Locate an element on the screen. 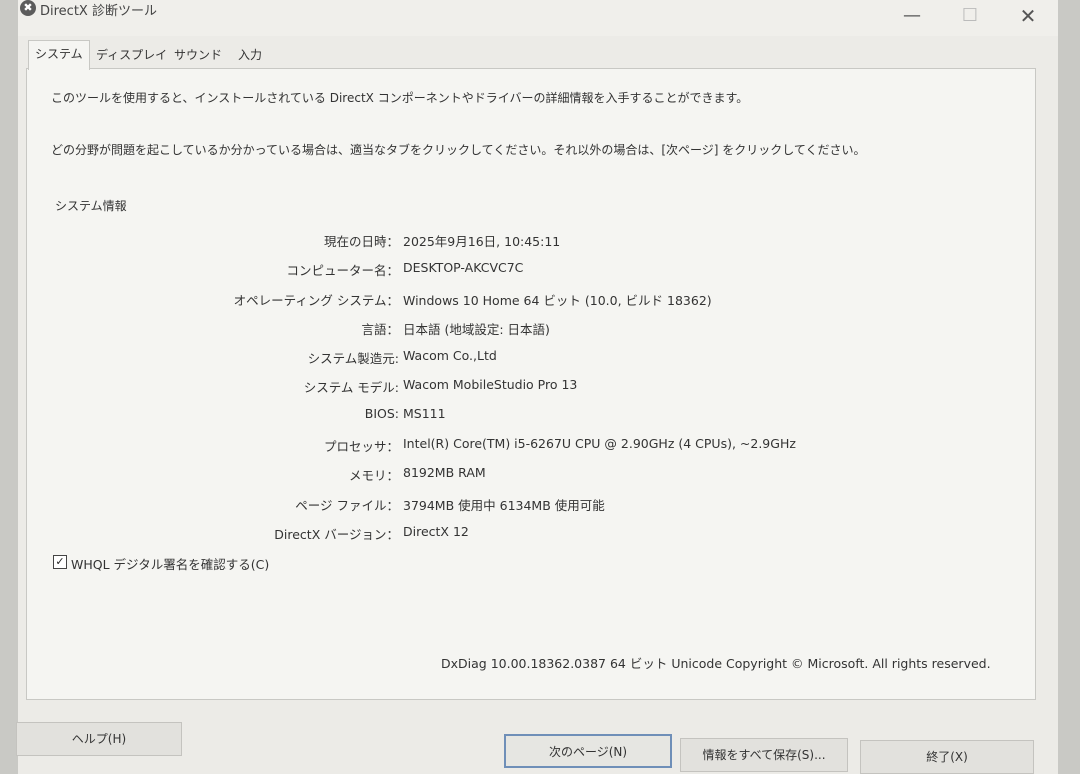 This screenshot has width=1080, height=774. tab-bar: システム ディスプレイ サウンド 入力 is located at coordinates (531, 55).